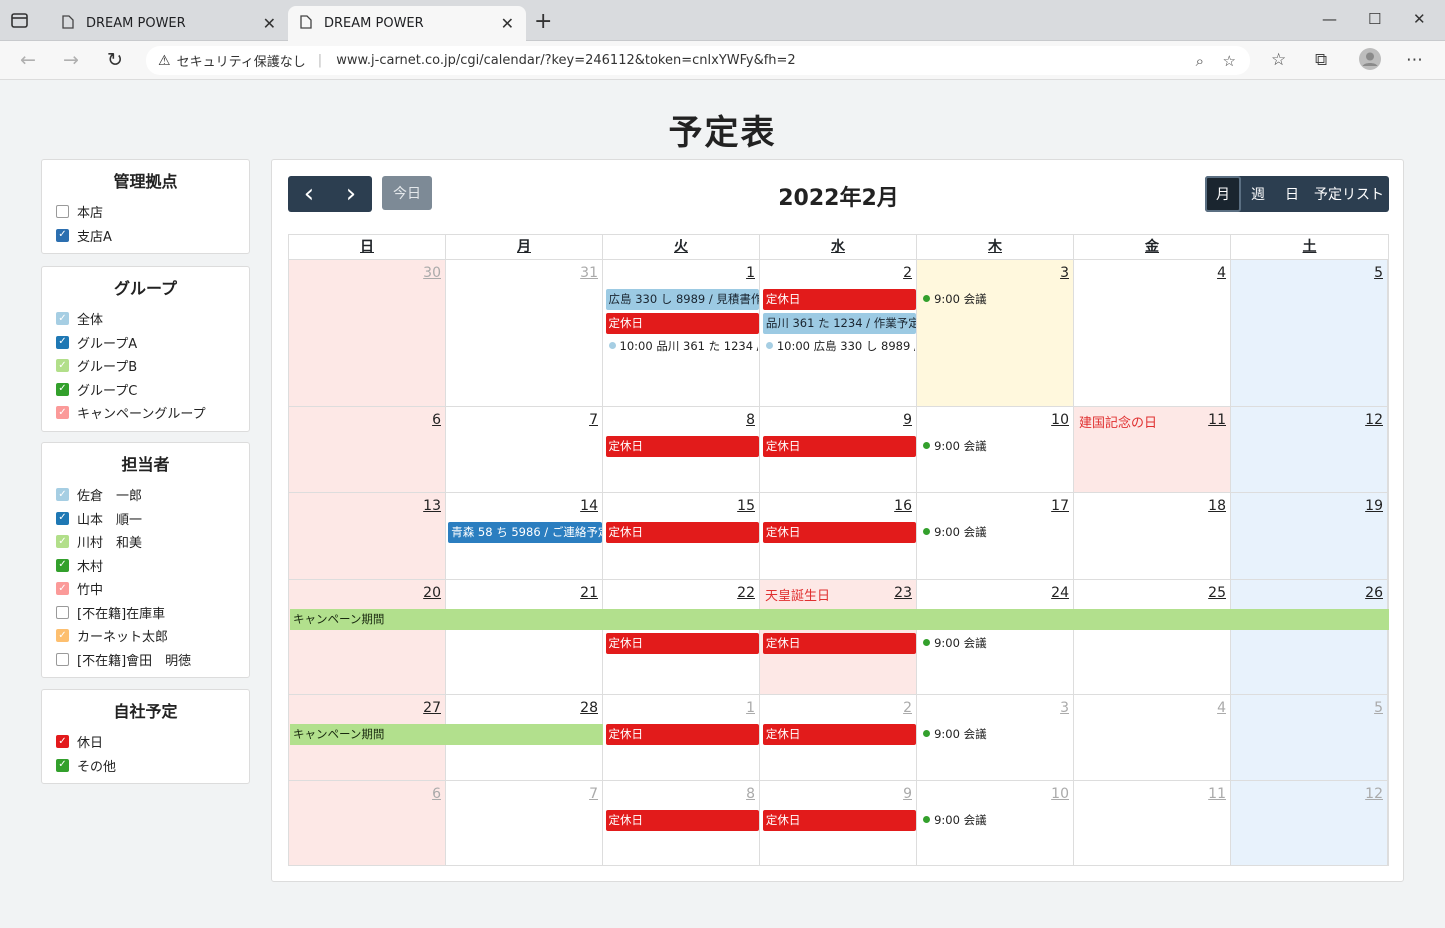 This screenshot has width=1445, height=928. Describe the element at coordinates (1060, 794) in the screenshot. I see `day-number-link: 10` at that location.